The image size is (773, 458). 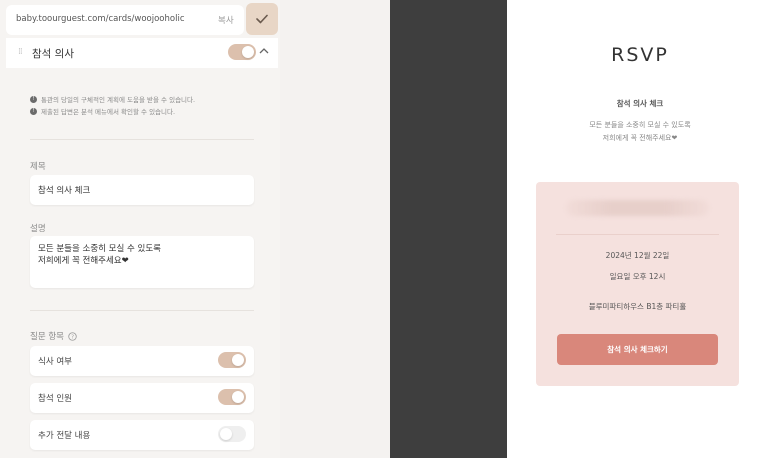 What do you see at coordinates (142, 435) in the screenshot?
I see `question-row-extra-message: 추가 전달 내용` at bounding box center [142, 435].